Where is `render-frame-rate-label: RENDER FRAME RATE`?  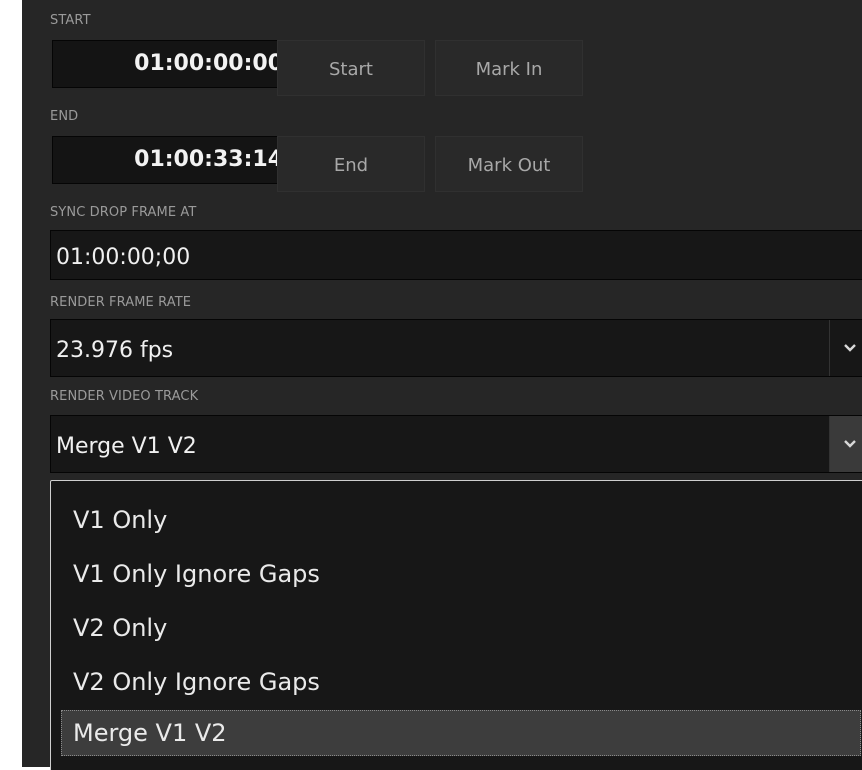
render-frame-rate-label: RENDER FRAME RATE is located at coordinates (121, 302).